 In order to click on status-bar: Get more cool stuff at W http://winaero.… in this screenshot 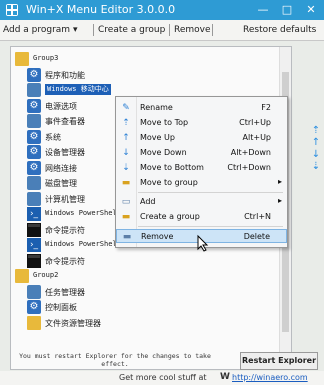, I will do `click(162, 378)`.